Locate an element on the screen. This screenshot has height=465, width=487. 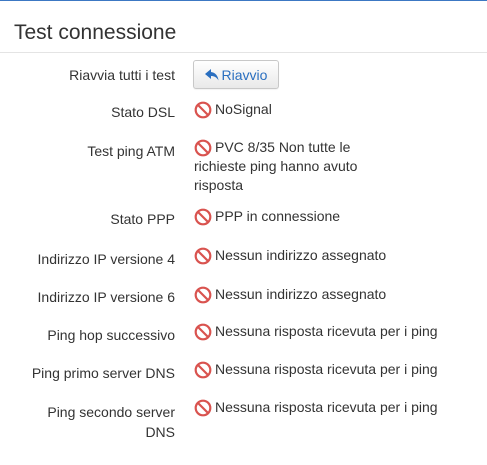
restart-button: Riavvio is located at coordinates (236, 74).